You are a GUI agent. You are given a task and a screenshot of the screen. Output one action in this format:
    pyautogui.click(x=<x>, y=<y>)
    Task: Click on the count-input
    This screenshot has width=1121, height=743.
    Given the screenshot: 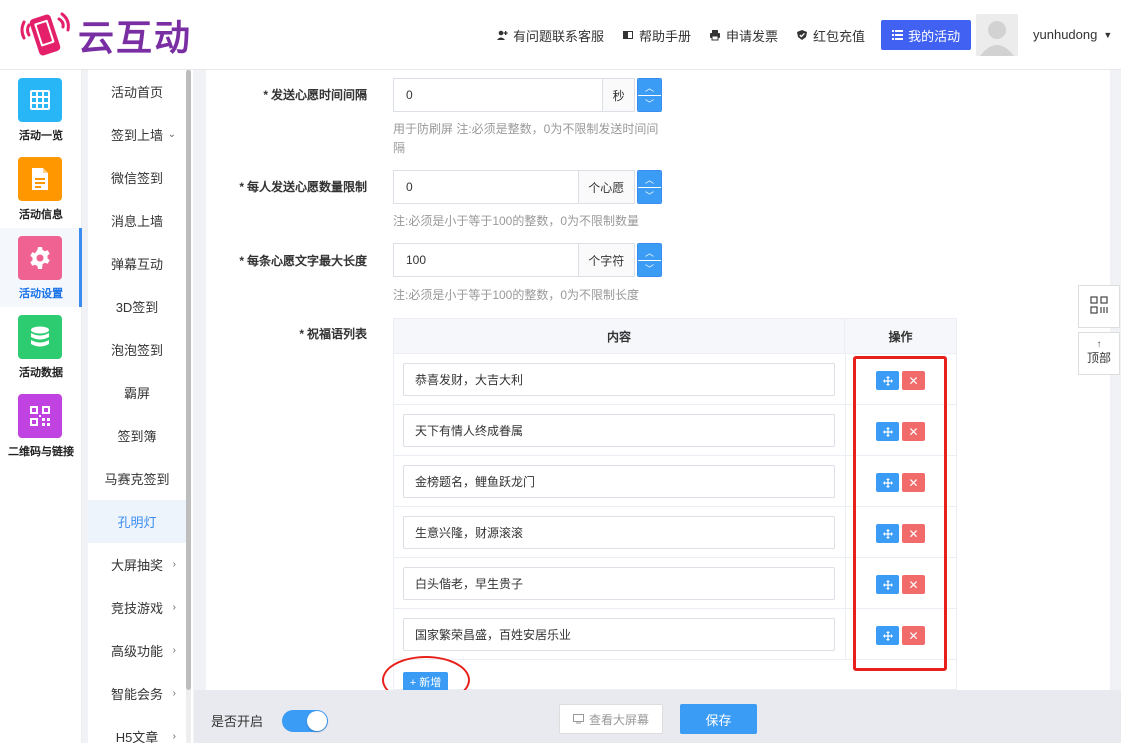 What is the action you would take?
    pyautogui.click(x=486, y=187)
    